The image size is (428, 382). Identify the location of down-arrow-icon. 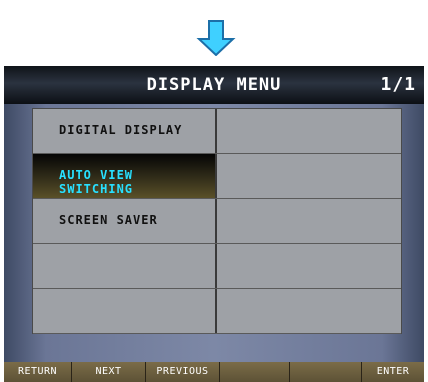
(216, 38).